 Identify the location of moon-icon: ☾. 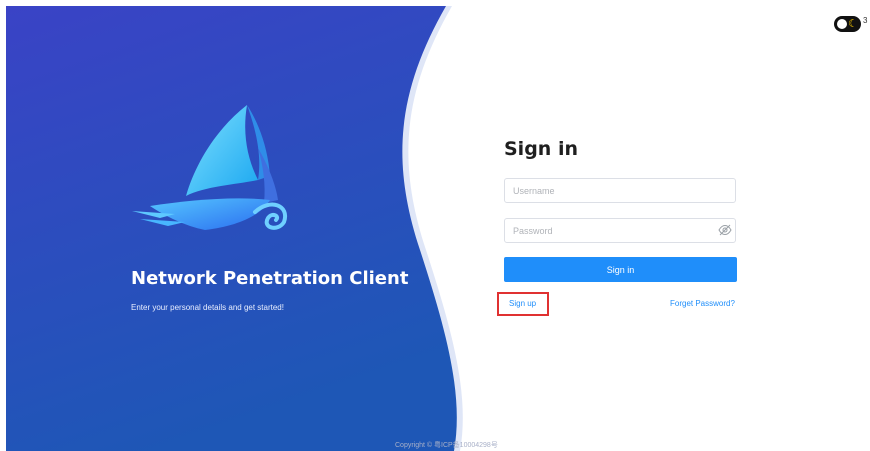
(853, 24).